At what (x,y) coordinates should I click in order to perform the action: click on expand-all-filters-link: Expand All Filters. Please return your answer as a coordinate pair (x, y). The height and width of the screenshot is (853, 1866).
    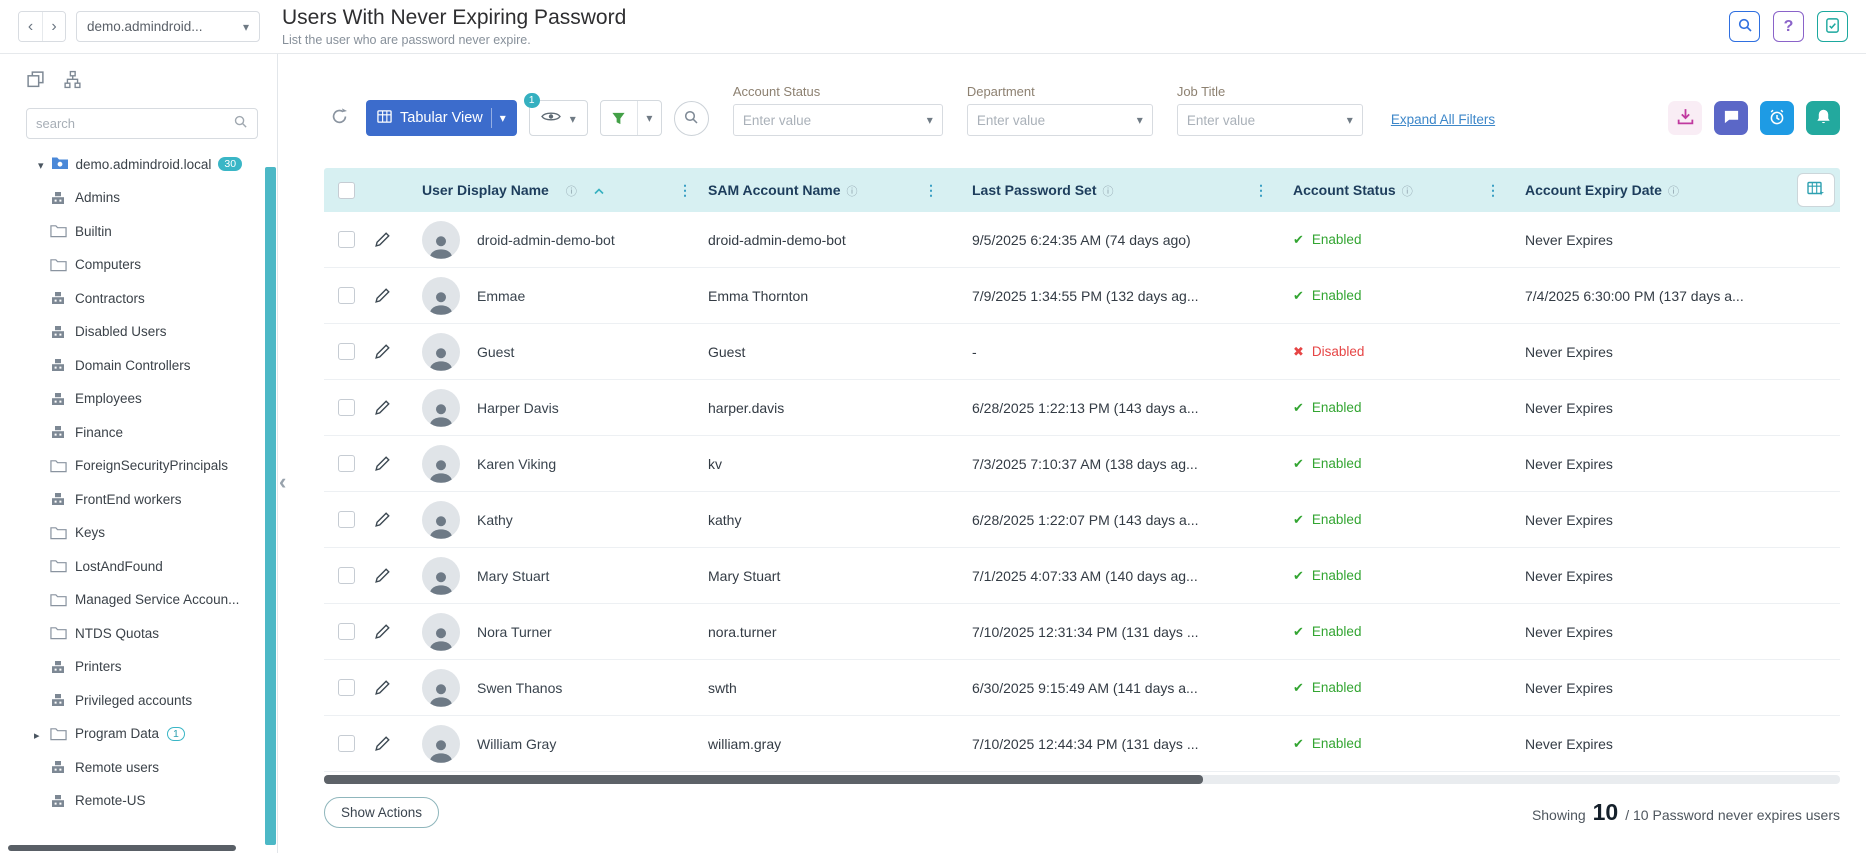
    Looking at the image, I should click on (1443, 119).